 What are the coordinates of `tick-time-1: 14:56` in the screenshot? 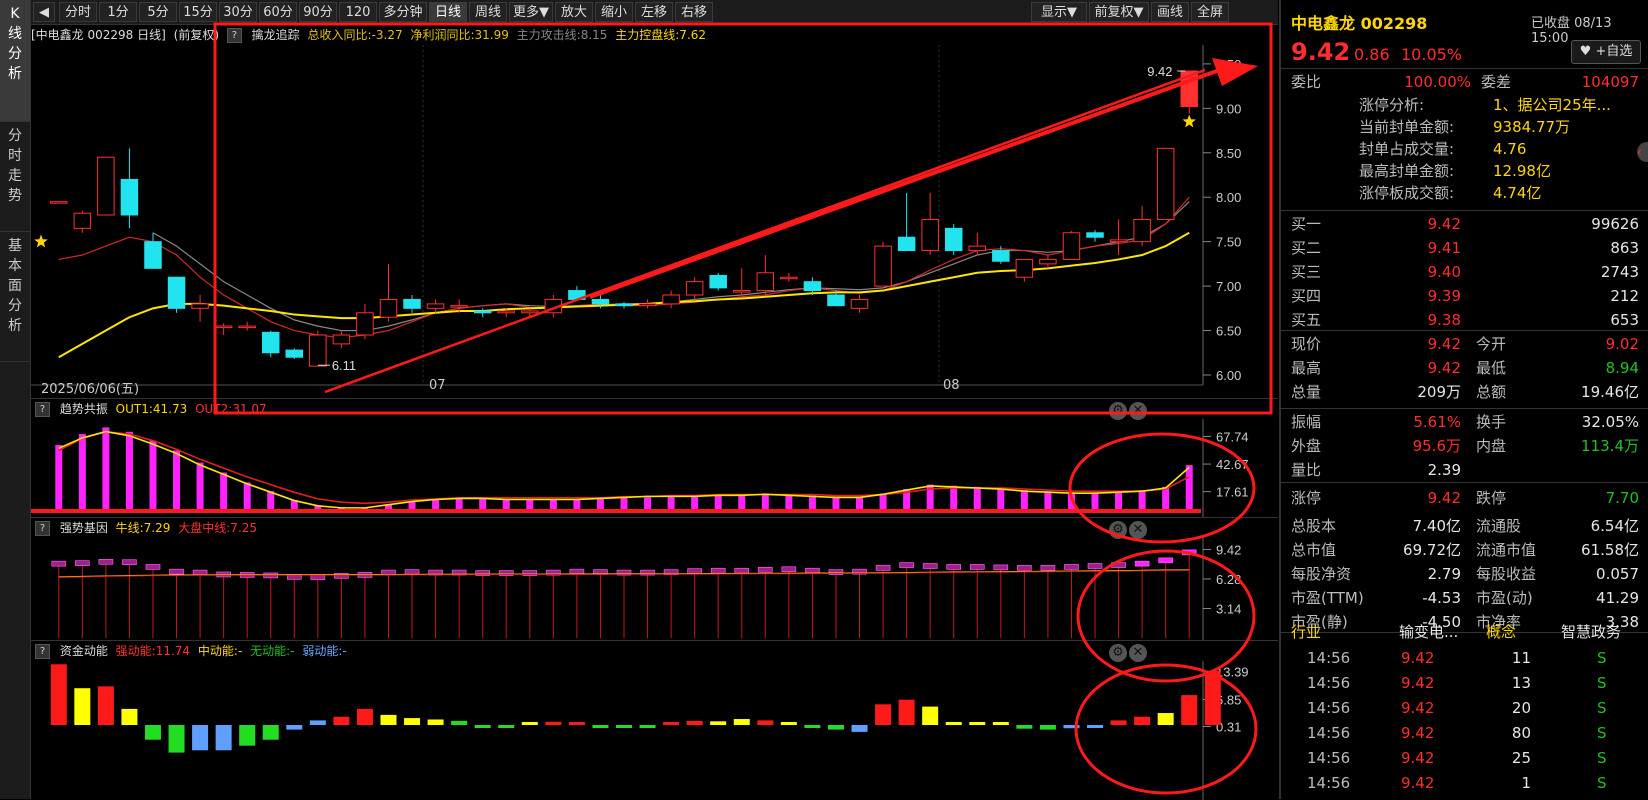 It's located at (1329, 683).